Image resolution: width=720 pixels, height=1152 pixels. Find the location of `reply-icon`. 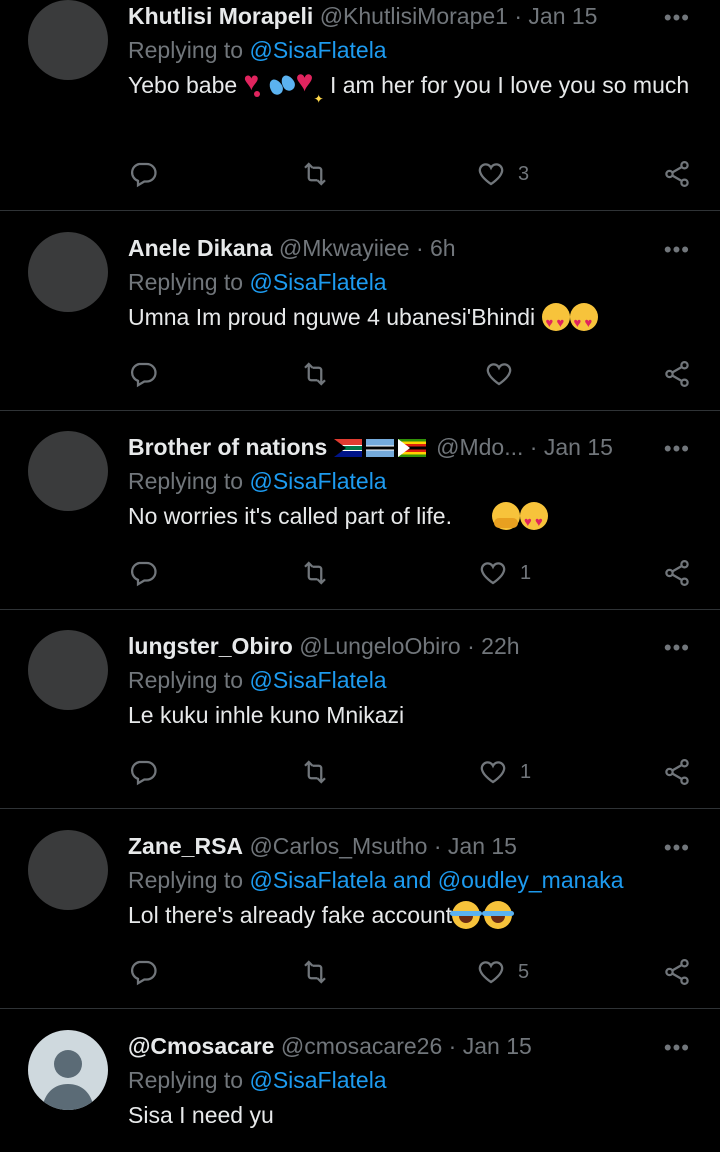

reply-icon is located at coordinates (144, 973).